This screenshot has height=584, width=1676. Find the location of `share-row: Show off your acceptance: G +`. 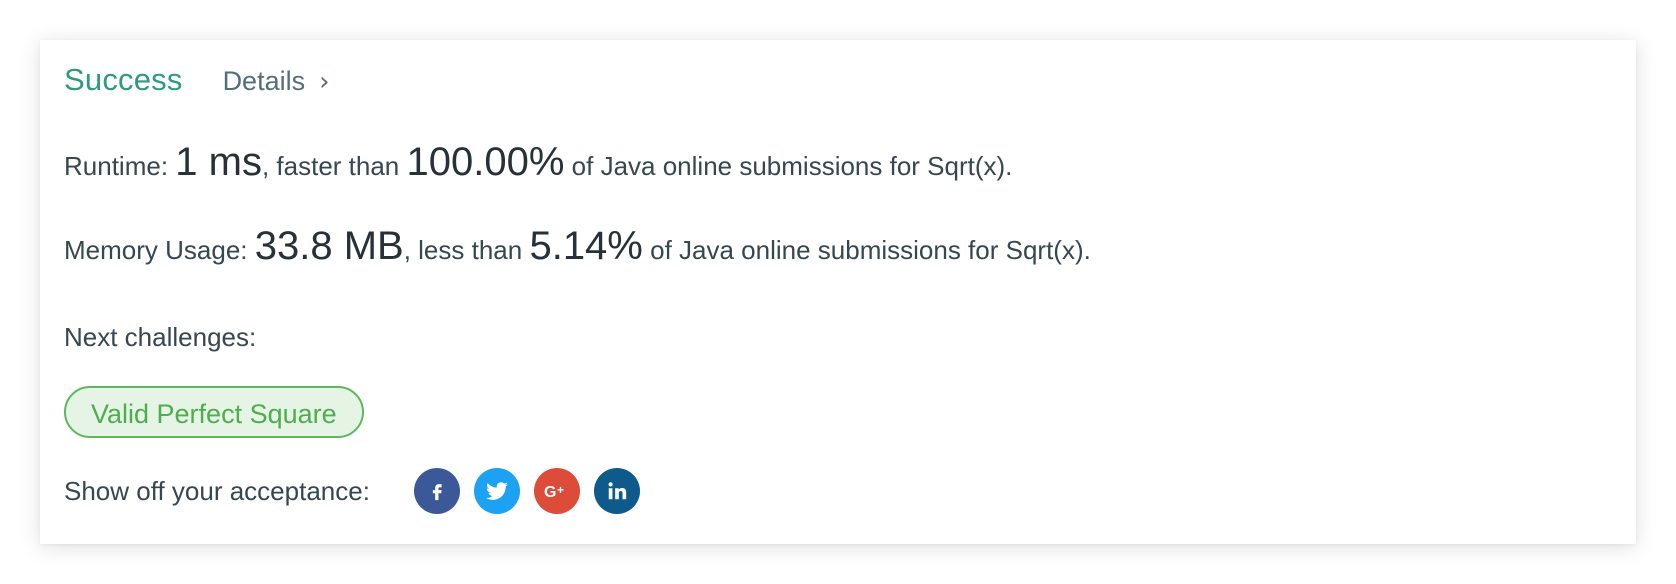

share-row: Show off your acceptance: G + is located at coordinates (359, 491).